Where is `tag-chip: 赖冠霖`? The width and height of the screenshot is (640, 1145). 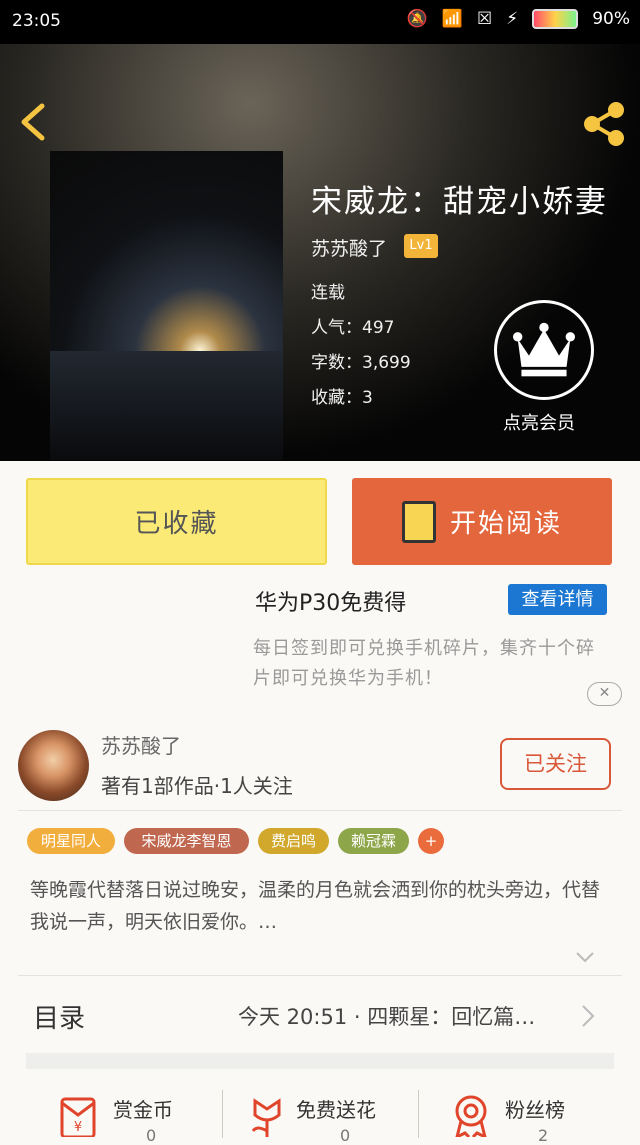 tag-chip: 赖冠霖 is located at coordinates (373, 841).